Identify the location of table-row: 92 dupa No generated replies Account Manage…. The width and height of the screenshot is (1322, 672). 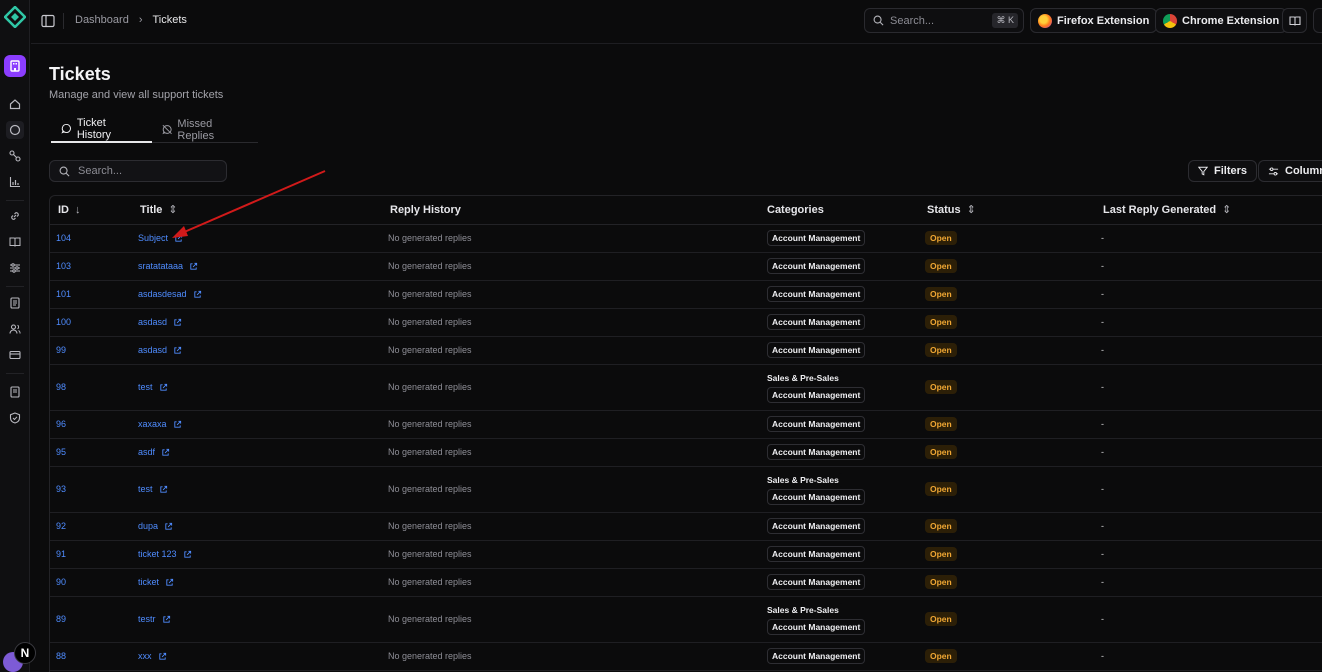
(686, 526).